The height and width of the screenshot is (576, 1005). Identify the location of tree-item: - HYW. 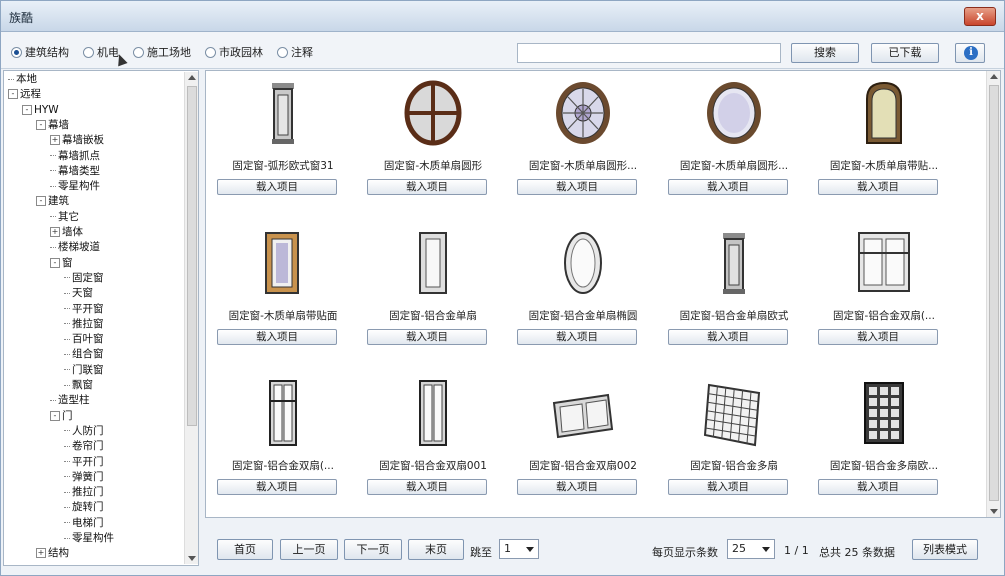
(40, 110).